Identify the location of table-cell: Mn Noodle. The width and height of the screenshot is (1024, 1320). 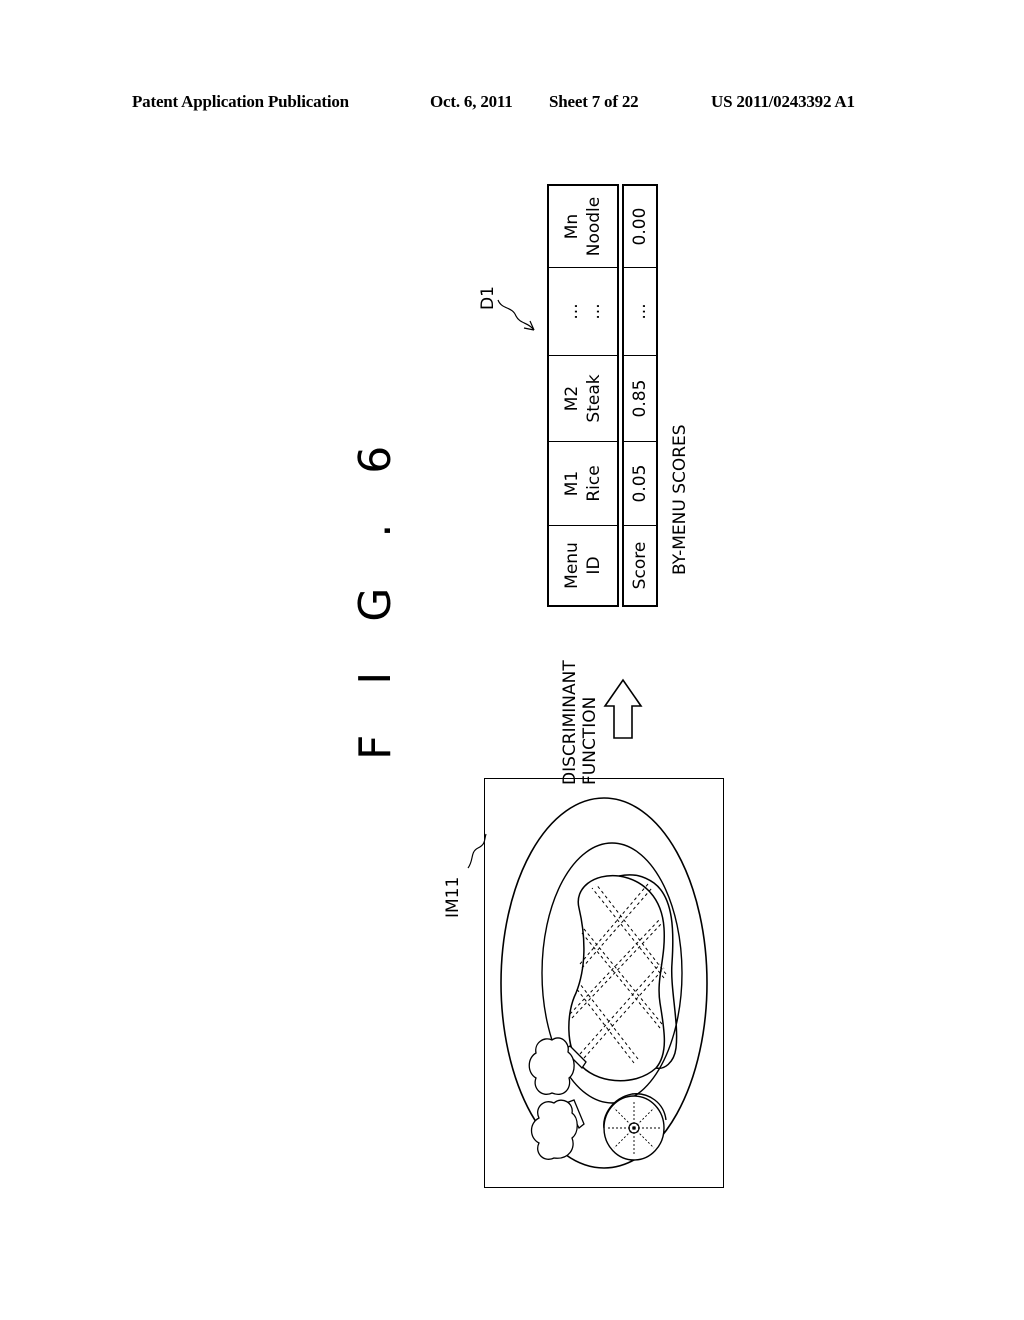
(583, 226).